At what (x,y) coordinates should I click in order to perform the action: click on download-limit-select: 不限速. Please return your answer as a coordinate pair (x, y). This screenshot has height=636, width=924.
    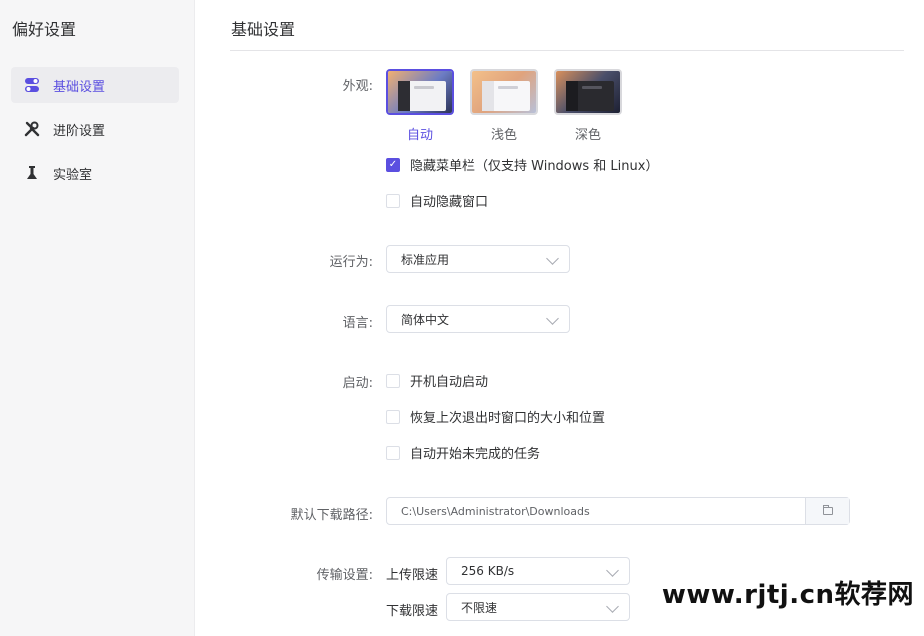
    Looking at the image, I should click on (538, 607).